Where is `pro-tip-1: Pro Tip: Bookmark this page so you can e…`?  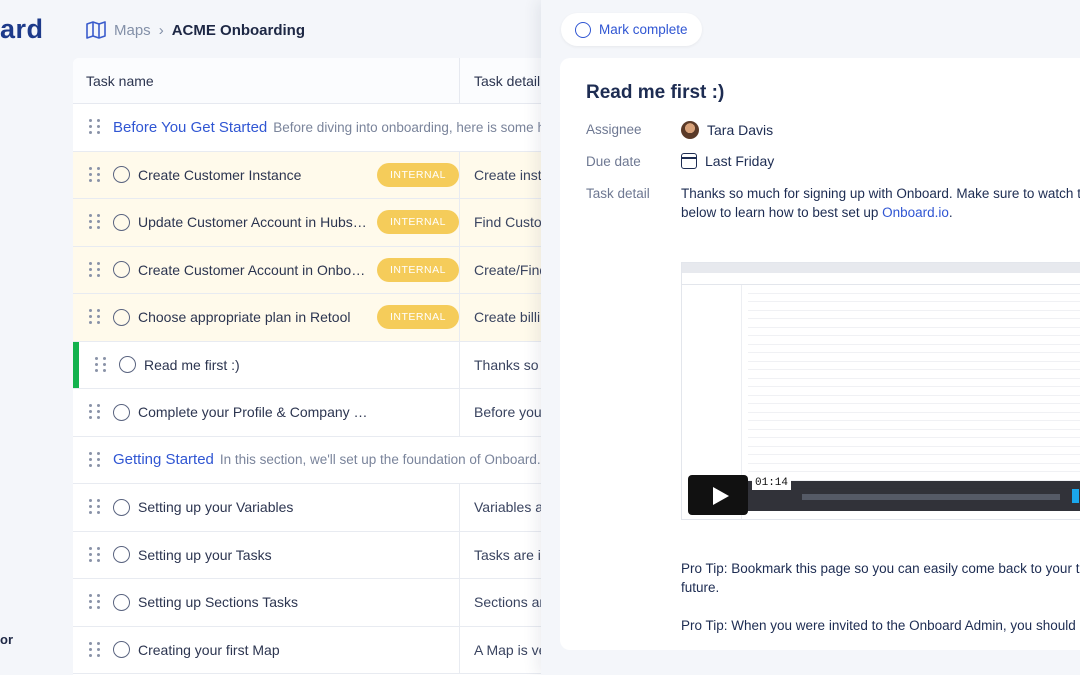 pro-tip-1: Pro Tip: Bookmark this page so you can e… is located at coordinates (880, 578).